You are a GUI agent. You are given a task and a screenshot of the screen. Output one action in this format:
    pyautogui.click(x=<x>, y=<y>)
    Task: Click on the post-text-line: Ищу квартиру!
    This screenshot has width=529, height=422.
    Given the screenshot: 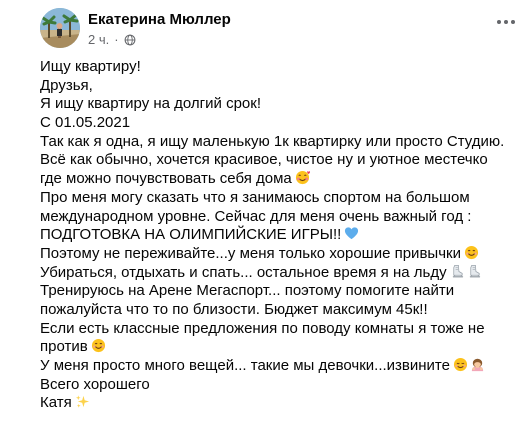 What is the action you would take?
    pyautogui.click(x=280, y=67)
    